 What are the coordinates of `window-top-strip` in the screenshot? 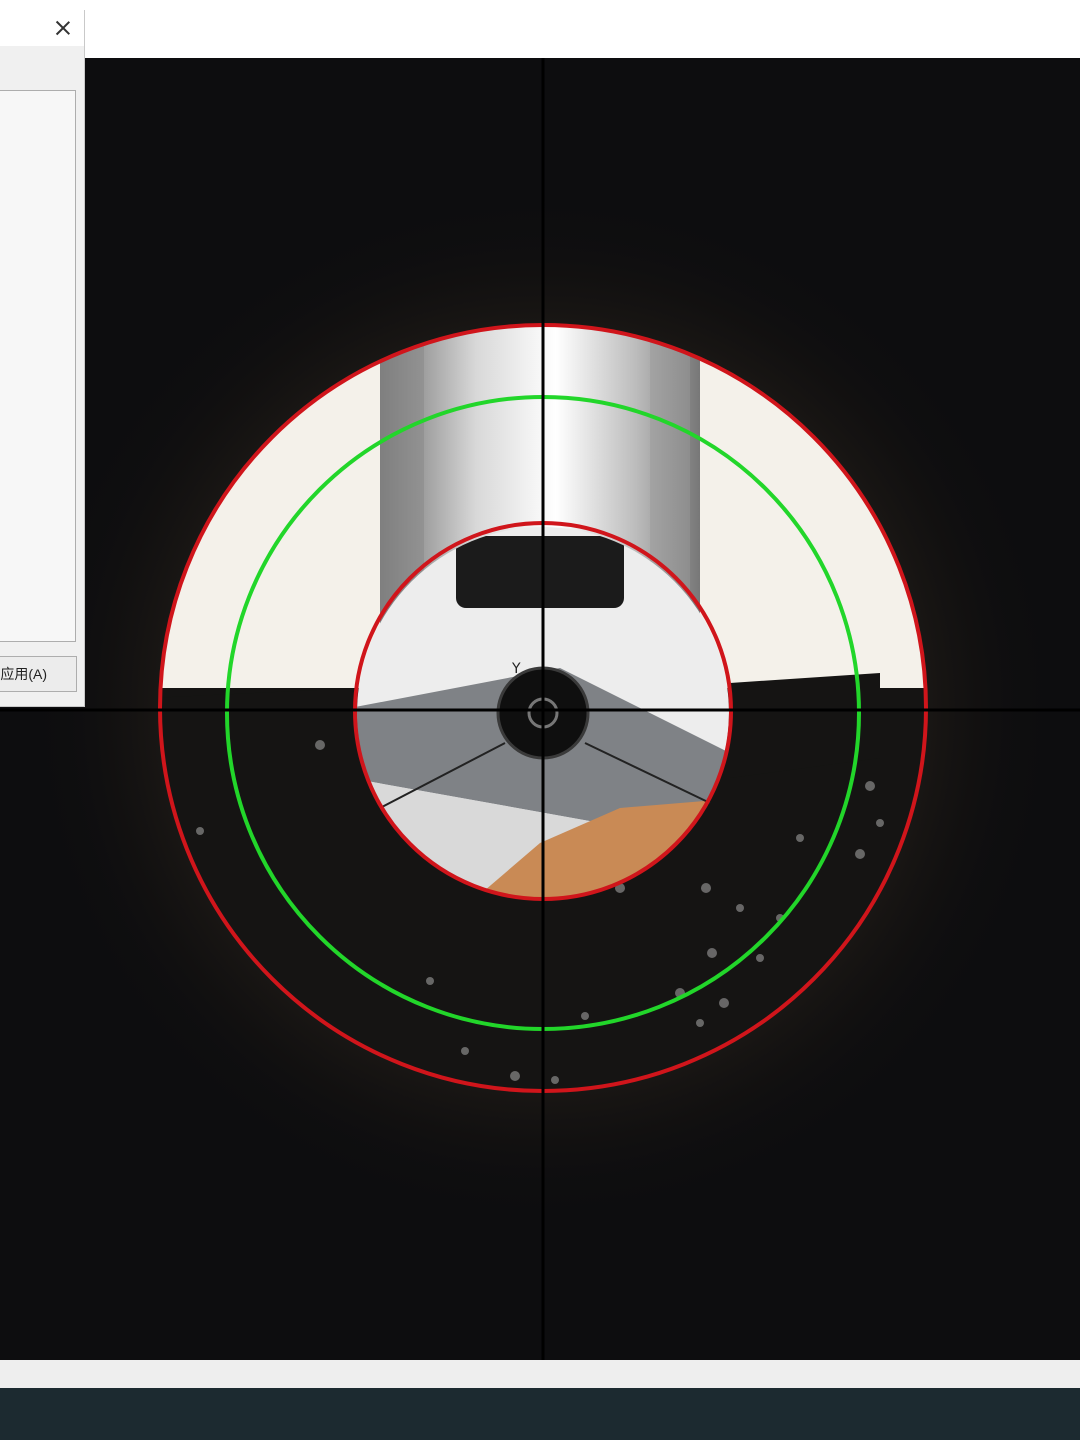 It's located at (540, 29).